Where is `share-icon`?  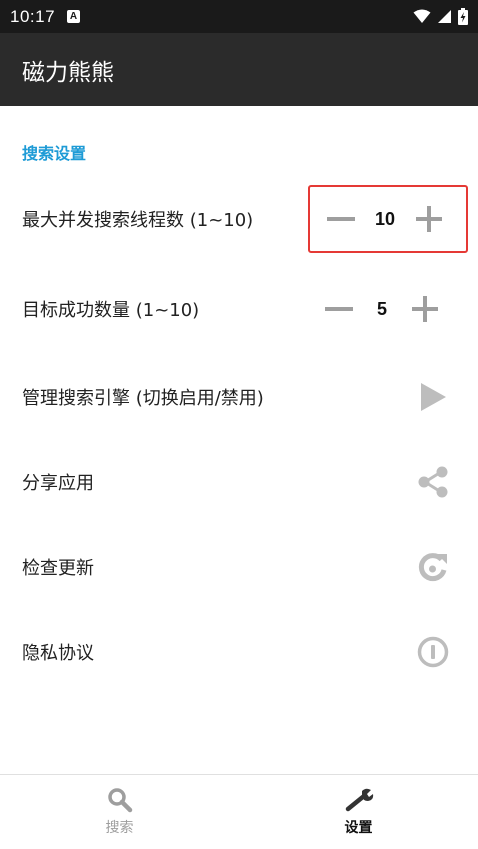 share-icon is located at coordinates (433, 482).